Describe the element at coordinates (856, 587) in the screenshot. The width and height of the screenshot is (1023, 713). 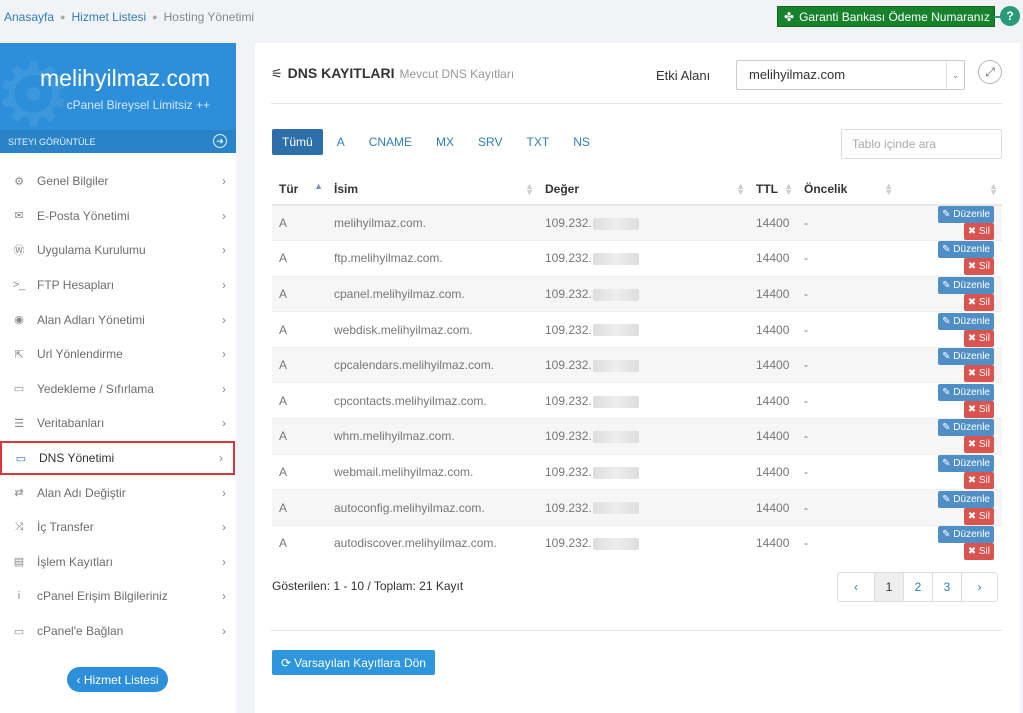
I see `pagination-prev-button: ‹` at that location.